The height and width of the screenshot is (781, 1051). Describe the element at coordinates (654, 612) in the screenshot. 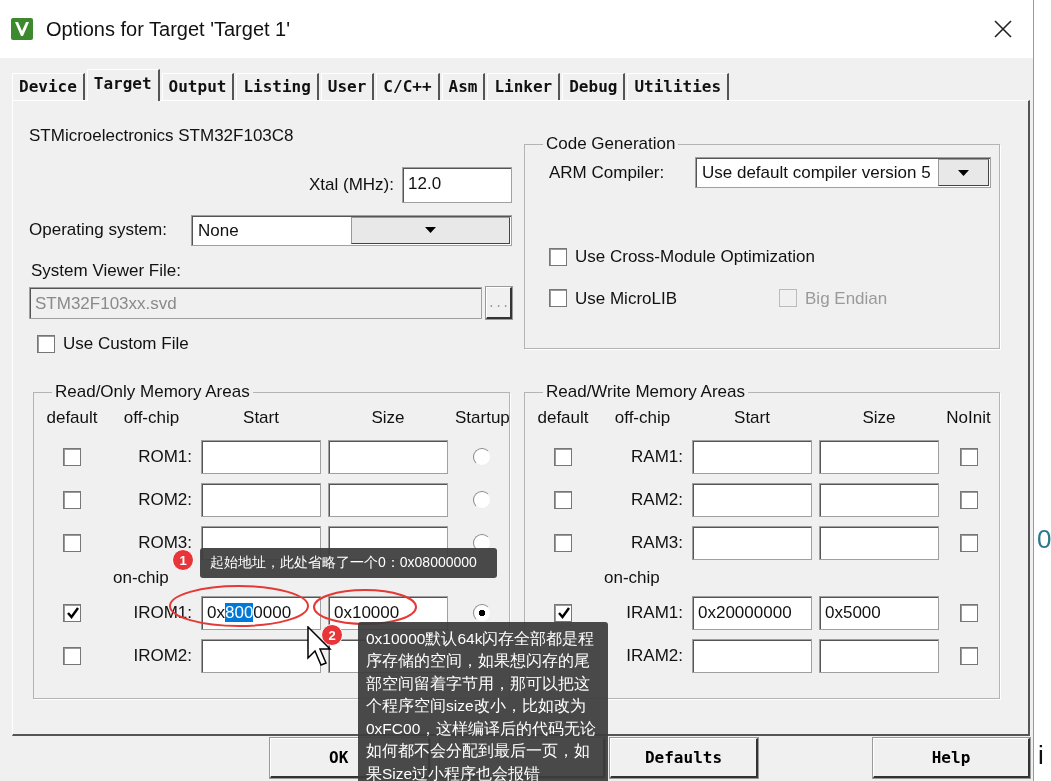

I see `row-label: IRAM1:` at that location.